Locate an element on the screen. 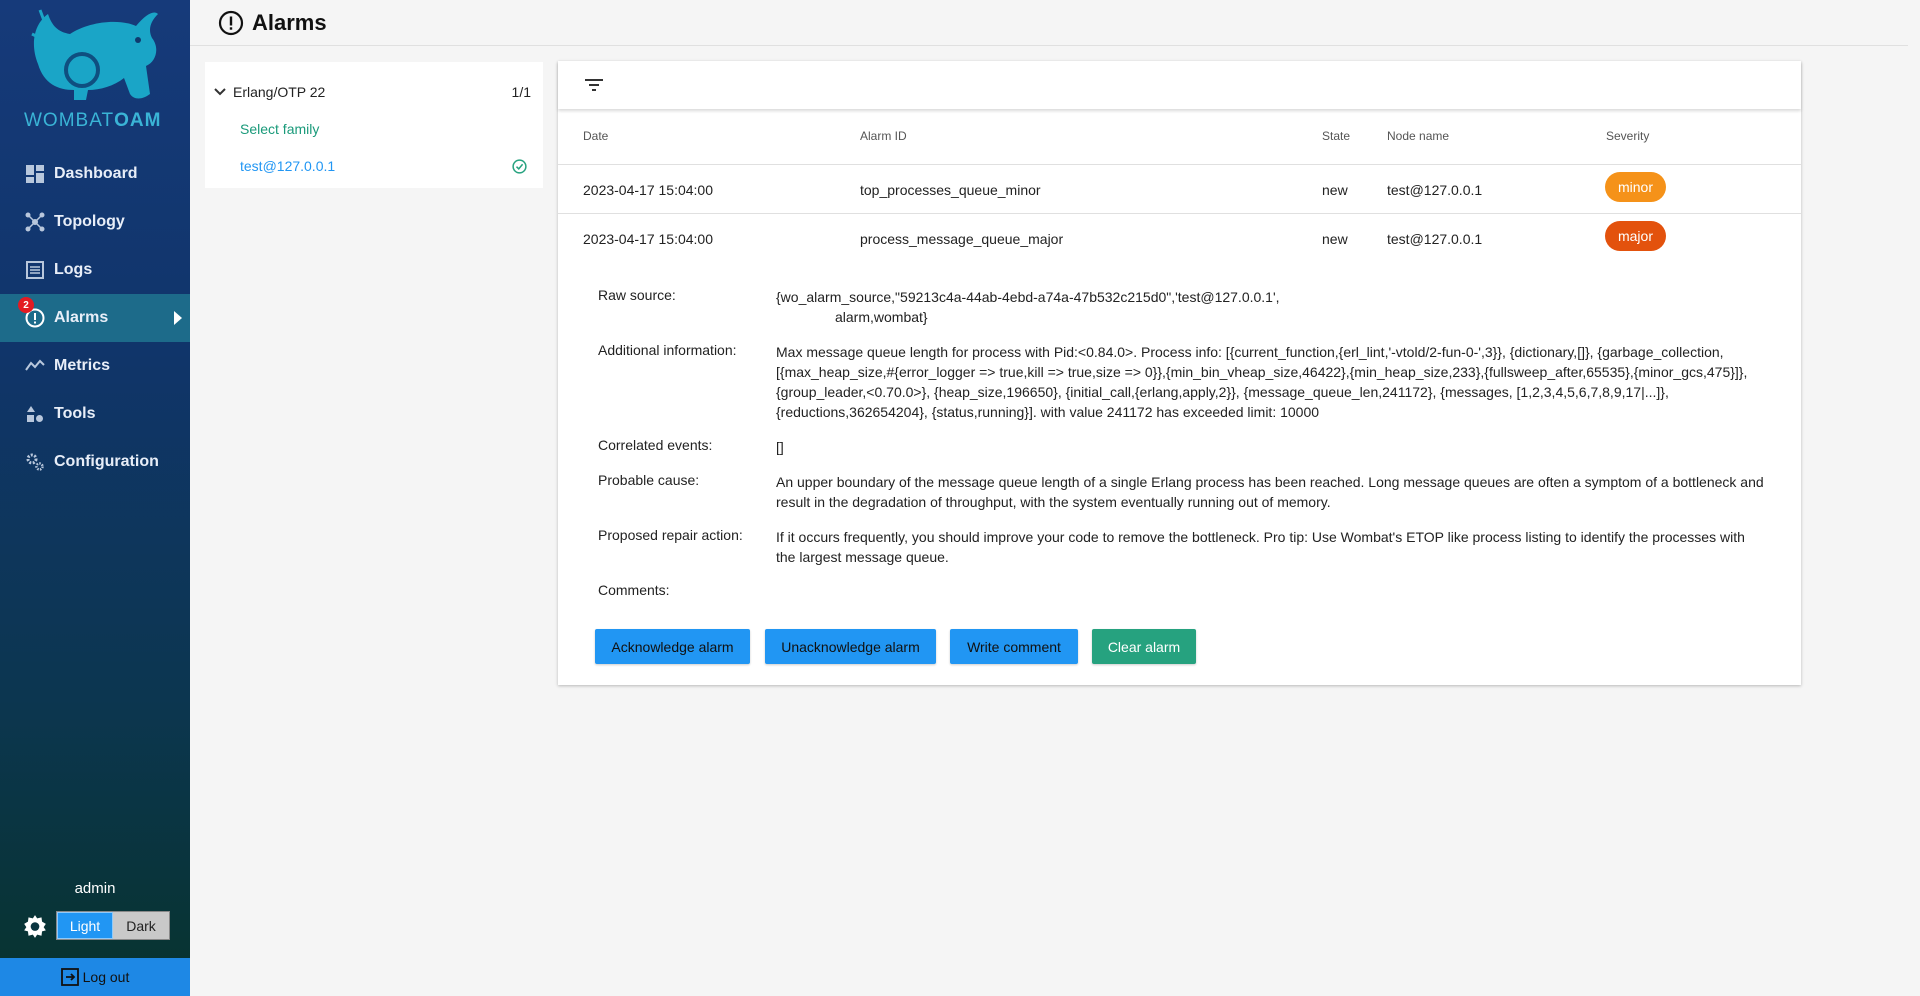  comments-label: Comments: is located at coordinates (634, 590).